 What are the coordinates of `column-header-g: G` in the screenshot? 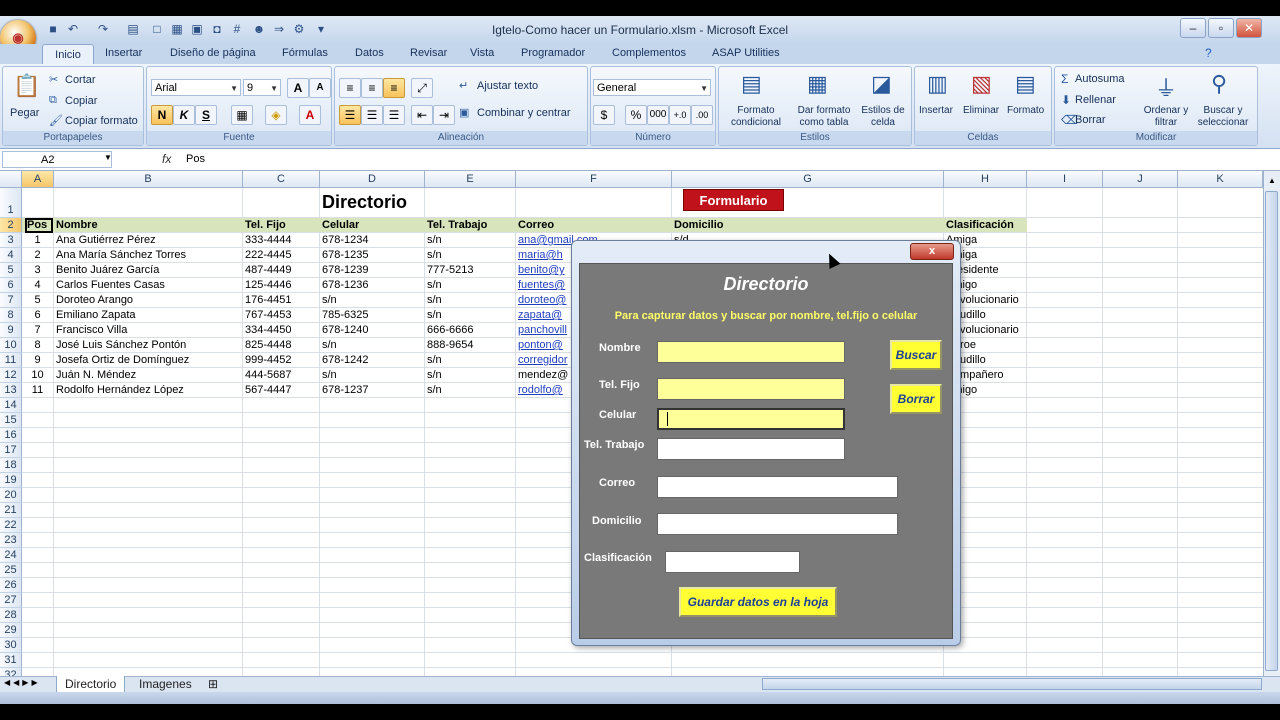 It's located at (808, 179).